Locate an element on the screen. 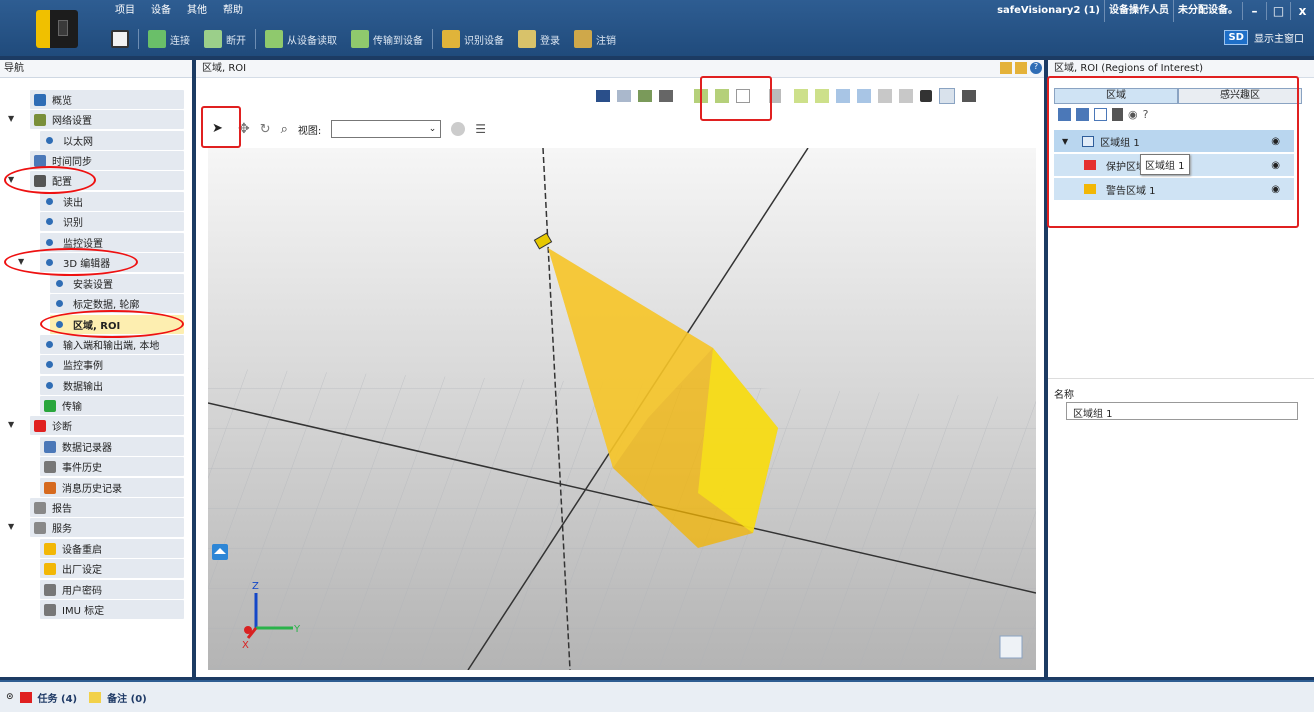  disconnect-button: 断开 is located at coordinates (225, 39).